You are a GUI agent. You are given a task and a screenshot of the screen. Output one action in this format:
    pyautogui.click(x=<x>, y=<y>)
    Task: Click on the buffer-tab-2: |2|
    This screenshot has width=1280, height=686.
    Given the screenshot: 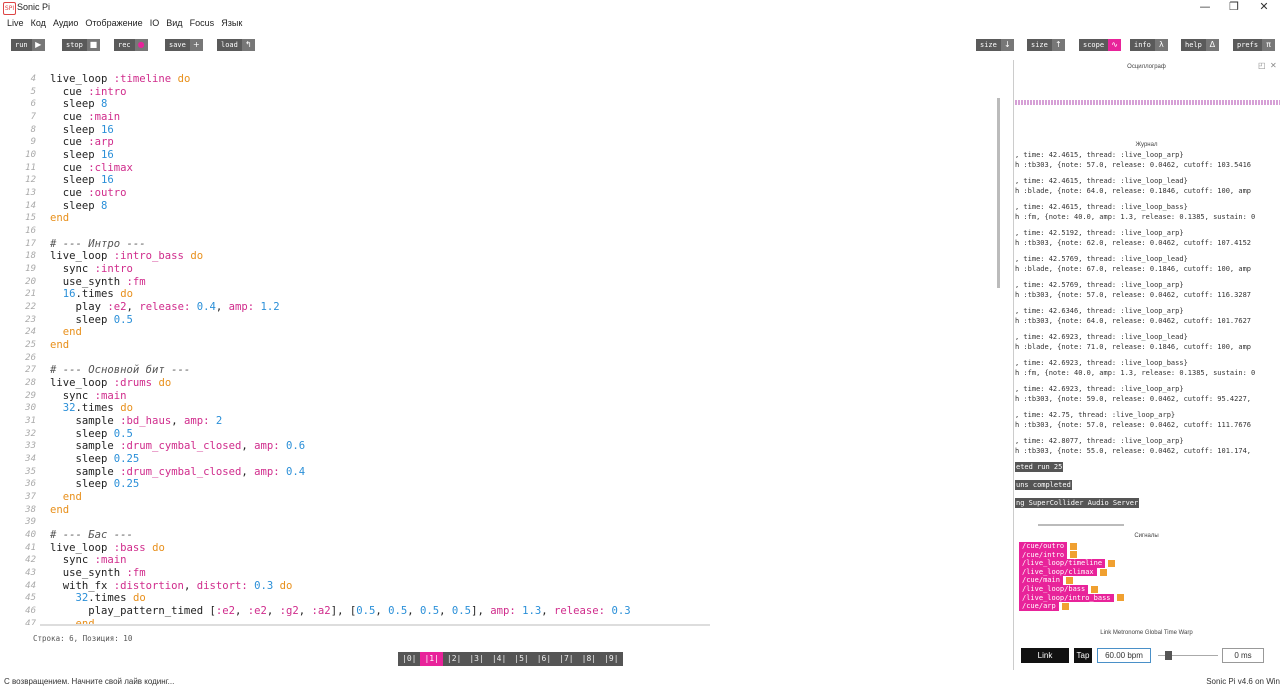 What is the action you would take?
    pyautogui.click(x=454, y=659)
    